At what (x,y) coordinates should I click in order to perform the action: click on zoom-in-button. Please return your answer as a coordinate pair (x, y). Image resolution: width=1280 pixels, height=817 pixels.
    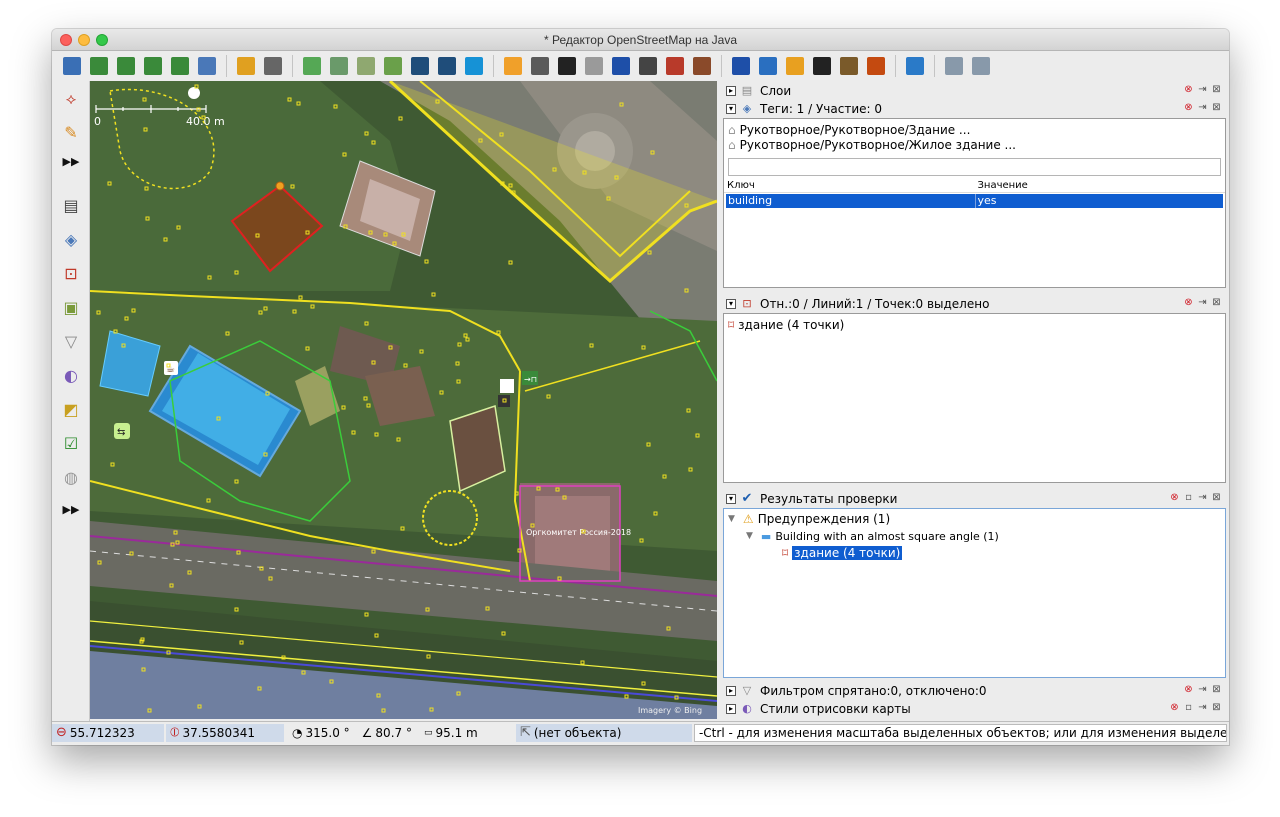
    Looking at the image, I should click on (954, 66).